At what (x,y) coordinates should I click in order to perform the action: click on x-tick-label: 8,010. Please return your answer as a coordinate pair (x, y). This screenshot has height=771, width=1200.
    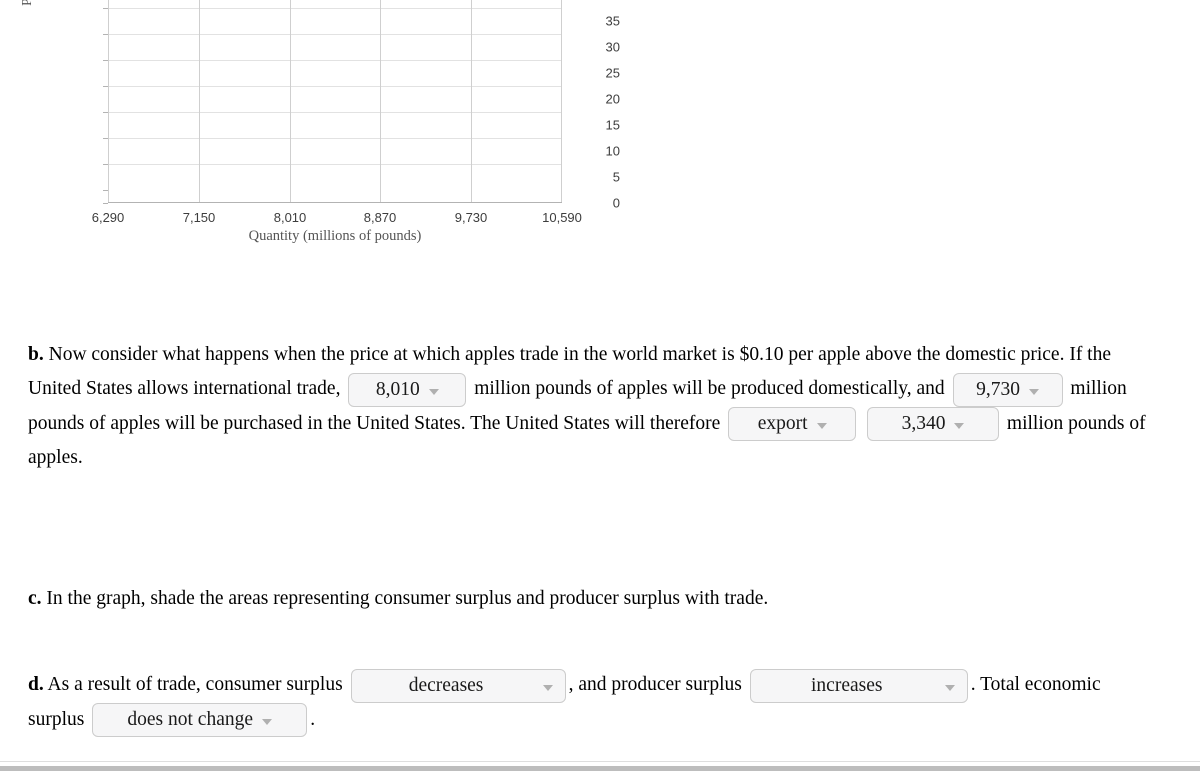
    Looking at the image, I should click on (290, 217).